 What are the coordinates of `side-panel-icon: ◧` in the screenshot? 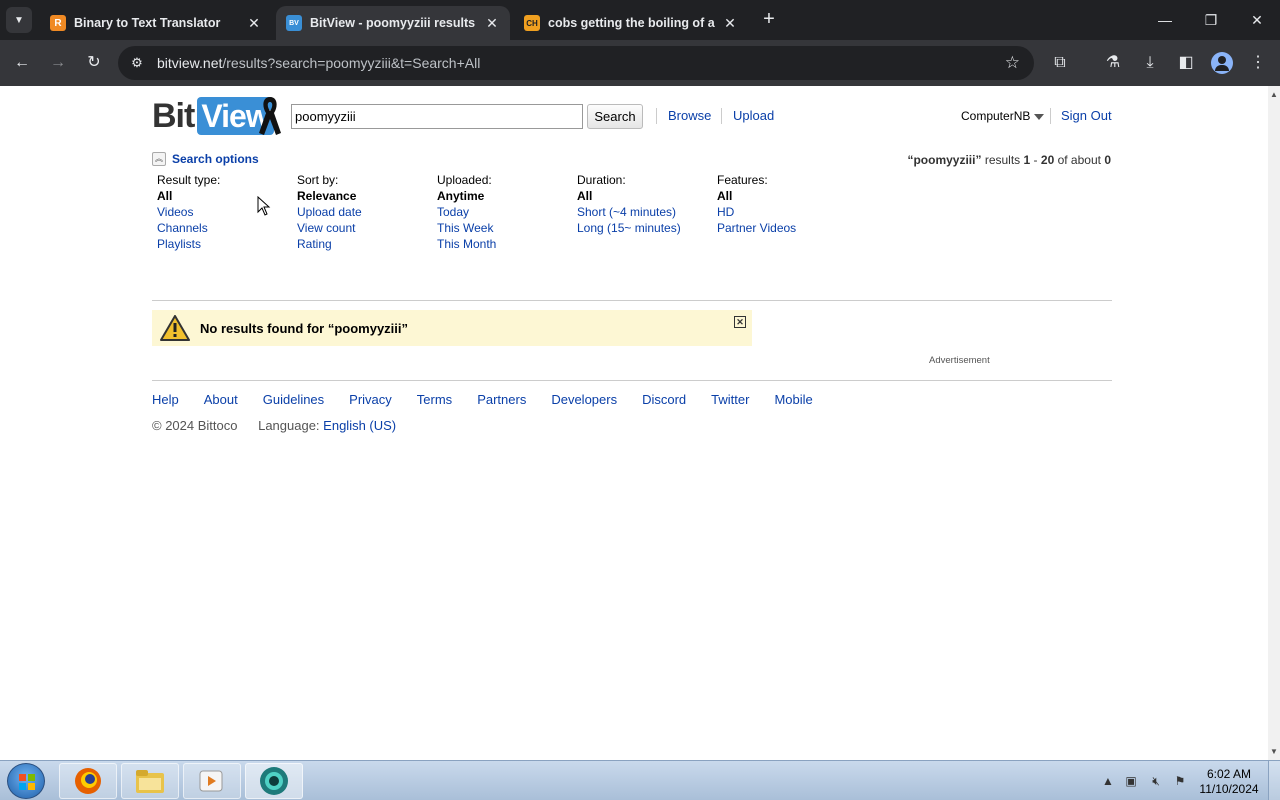 It's located at (1186, 63).